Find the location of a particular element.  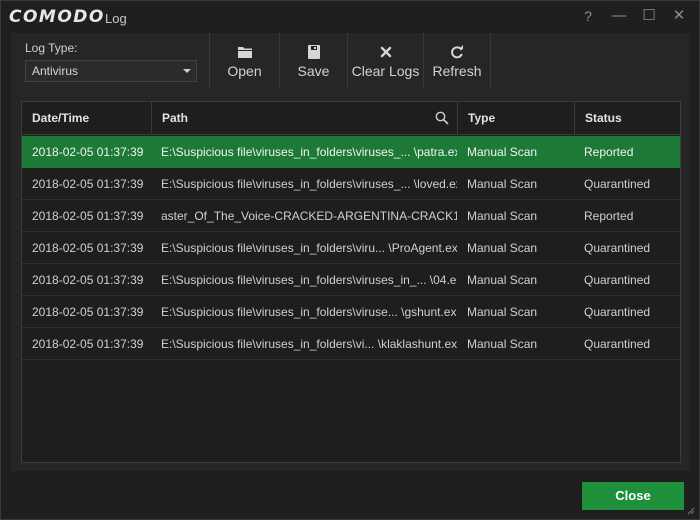

column-header-path-label: Path is located at coordinates (175, 118).